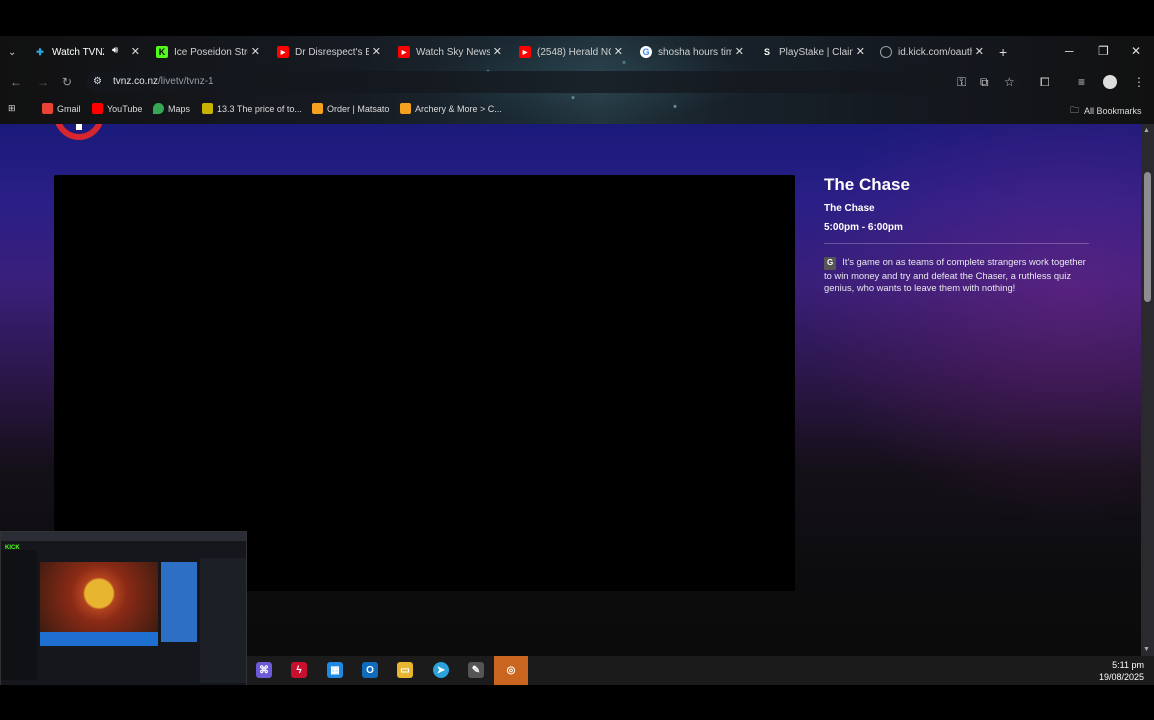 Image resolution: width=1154 pixels, height=720 pixels. I want to click on steam-icon: ◎, so click(511, 670).